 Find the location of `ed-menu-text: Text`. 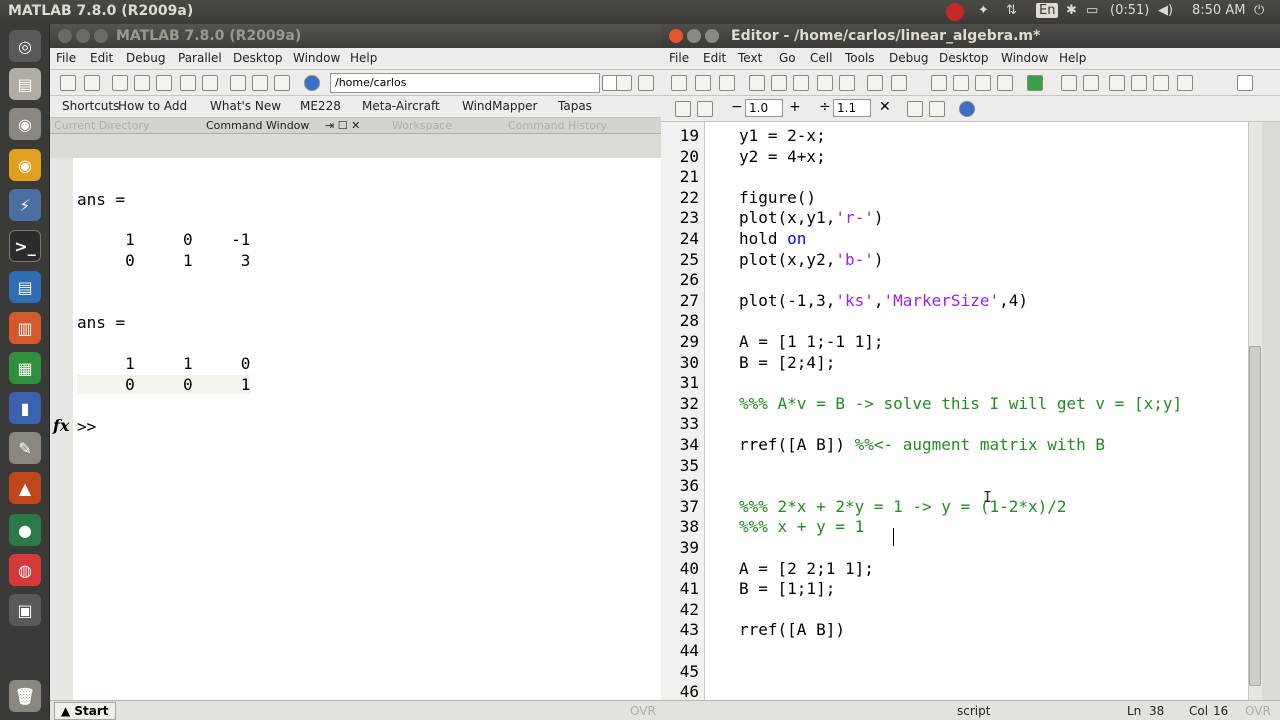

ed-menu-text: Text is located at coordinates (750, 58).